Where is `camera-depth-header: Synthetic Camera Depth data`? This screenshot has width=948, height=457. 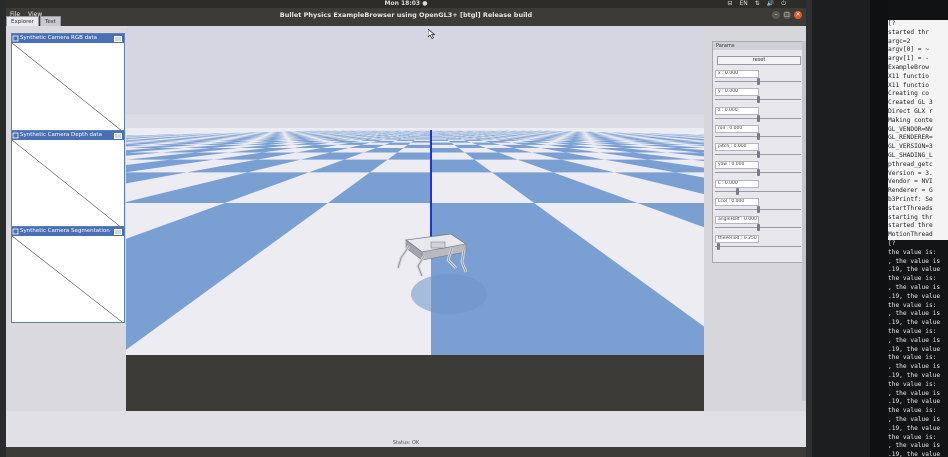 camera-depth-header: Synthetic Camera Depth data is located at coordinates (68, 135).